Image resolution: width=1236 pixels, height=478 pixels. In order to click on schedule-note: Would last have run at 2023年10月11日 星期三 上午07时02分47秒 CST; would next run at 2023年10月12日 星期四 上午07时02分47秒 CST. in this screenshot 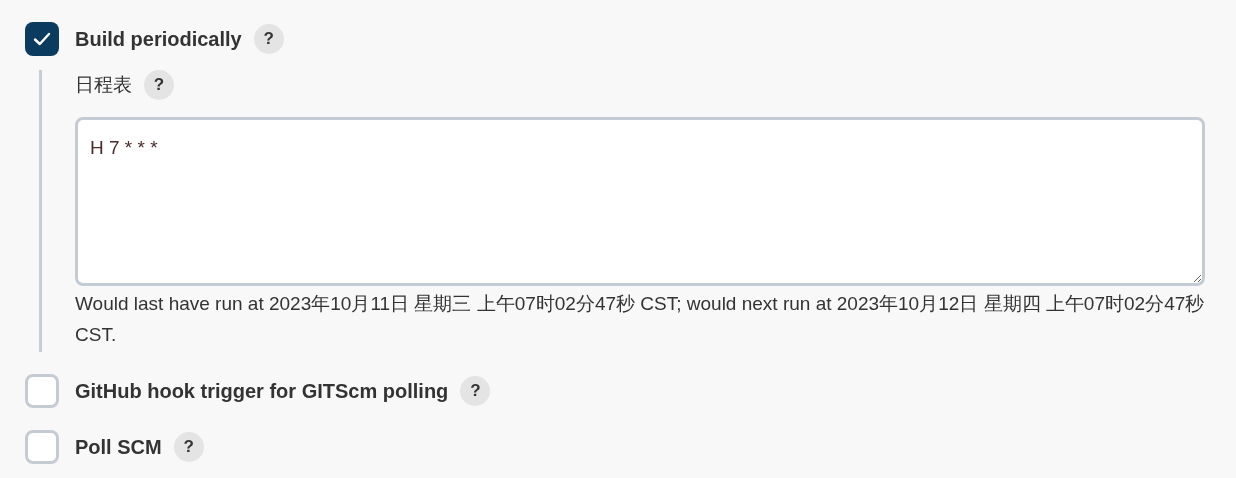, I will do `click(640, 319)`.